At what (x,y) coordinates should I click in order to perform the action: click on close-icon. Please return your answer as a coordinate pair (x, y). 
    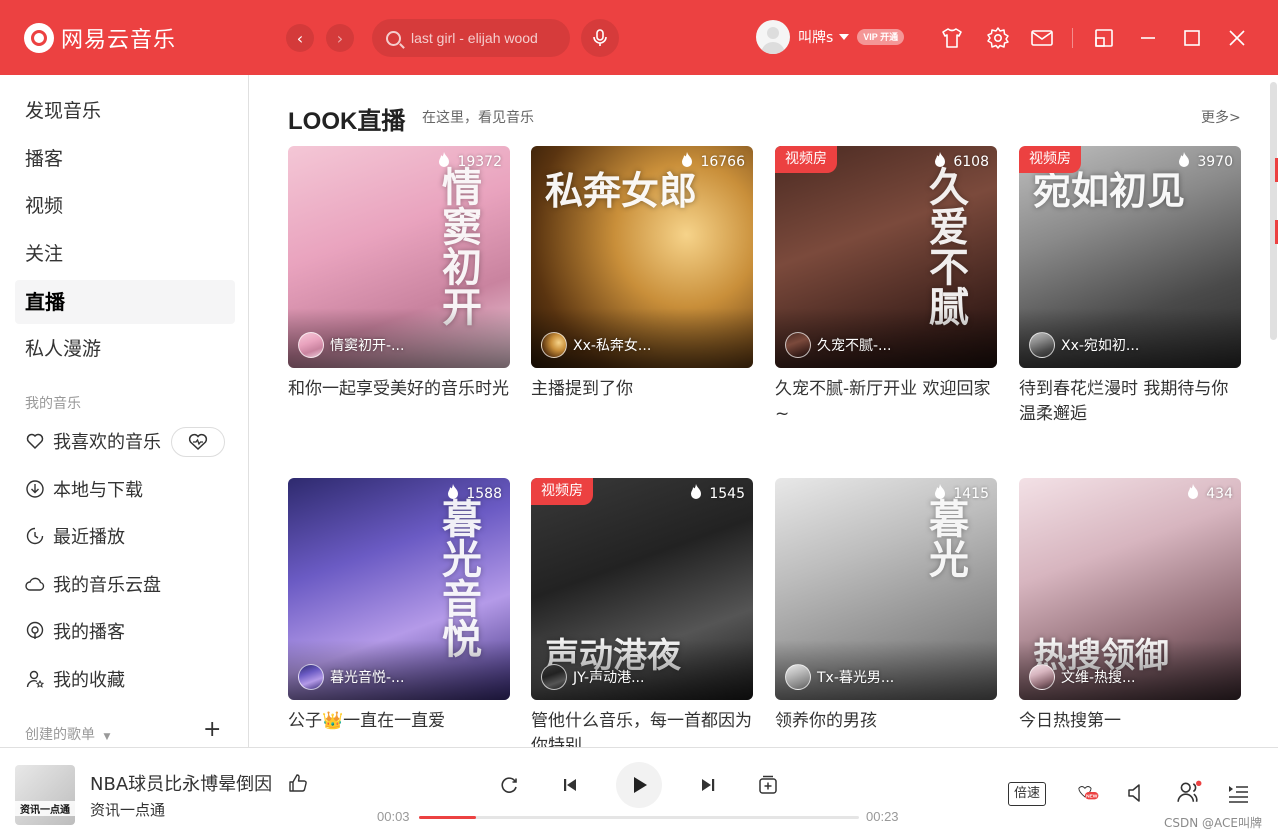
    Looking at the image, I should click on (1237, 38).